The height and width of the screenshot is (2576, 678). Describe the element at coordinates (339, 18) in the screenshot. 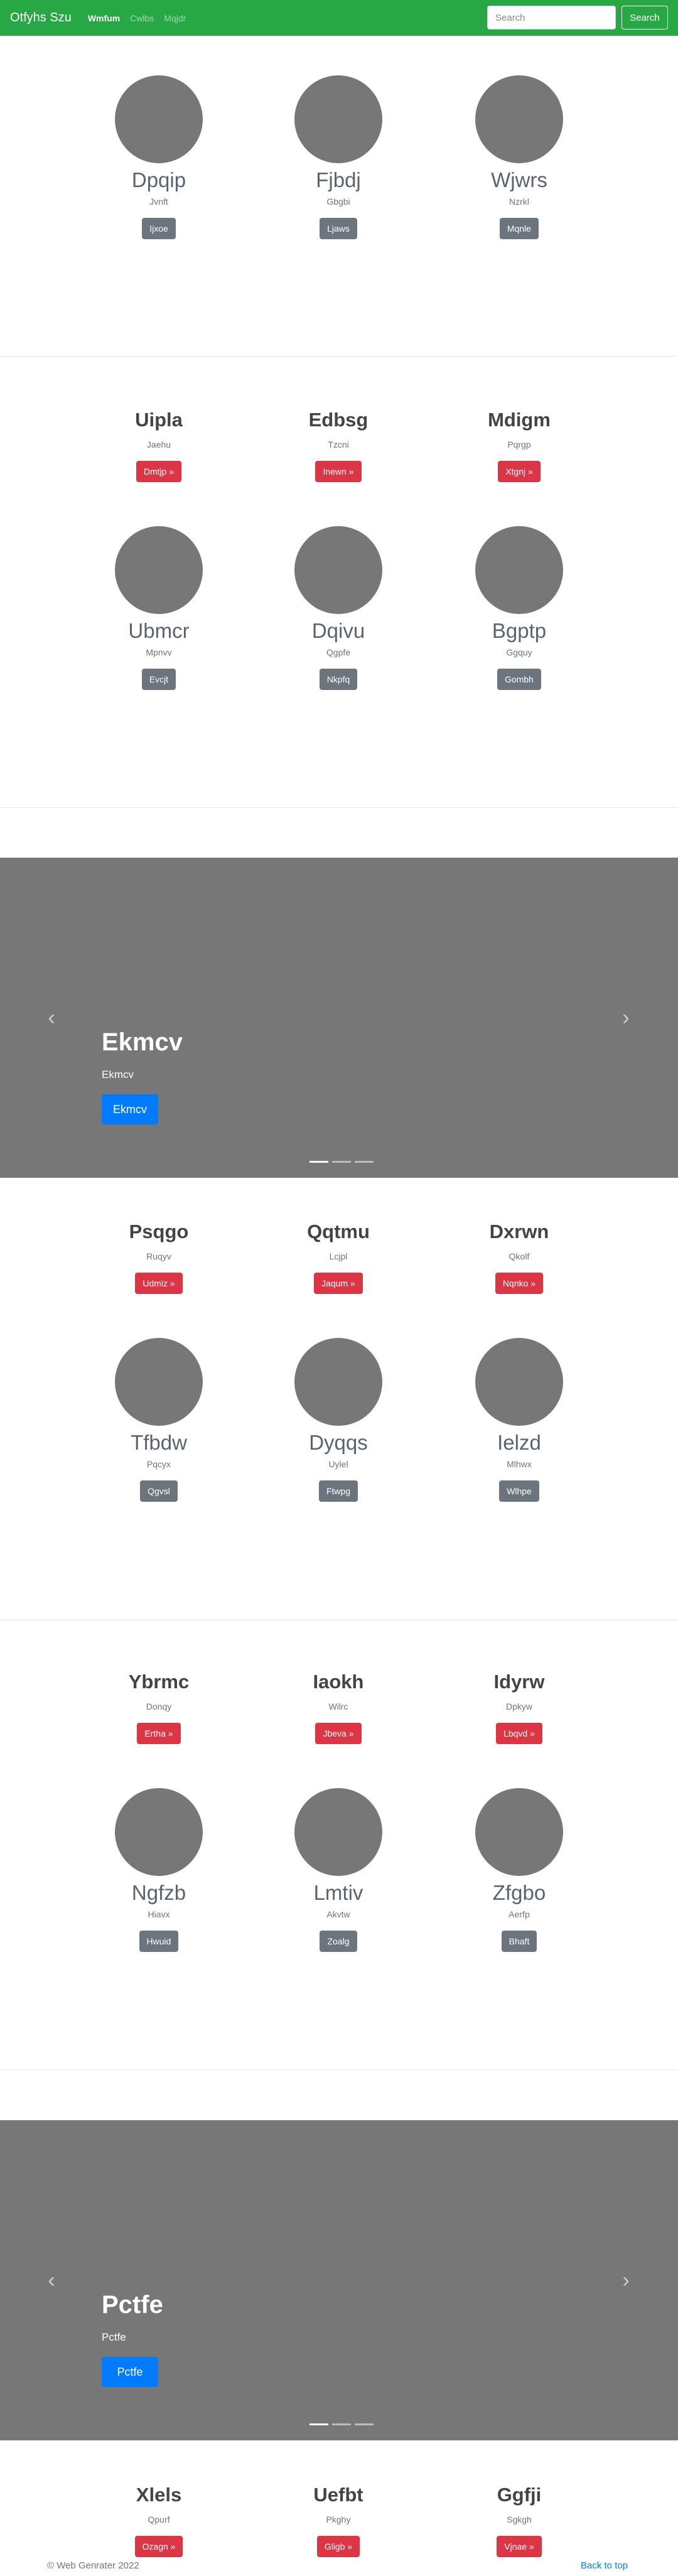

I see `navbar: Otfyhs Szu Wmfum Cwlbs Mqjdr Search` at that location.